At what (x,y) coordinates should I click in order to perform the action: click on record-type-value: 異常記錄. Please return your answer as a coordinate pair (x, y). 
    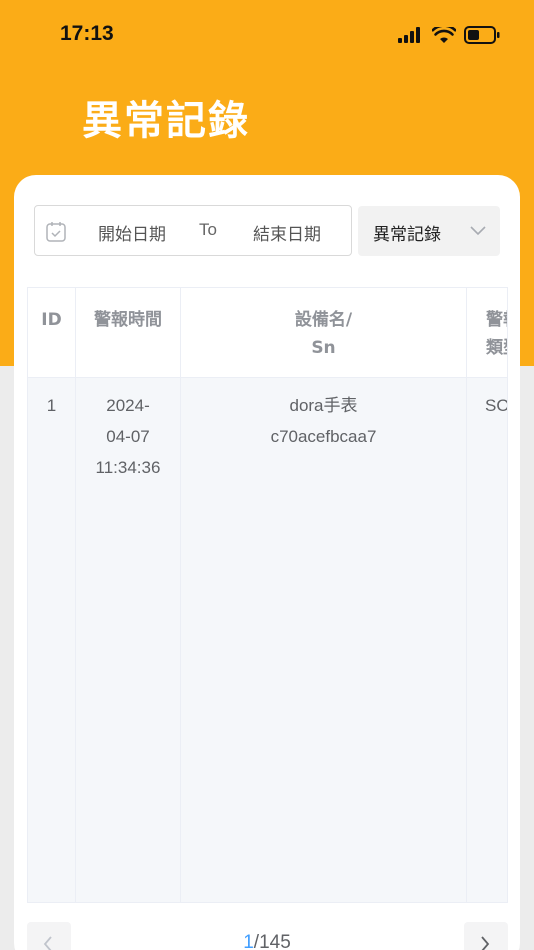
    Looking at the image, I should click on (407, 235).